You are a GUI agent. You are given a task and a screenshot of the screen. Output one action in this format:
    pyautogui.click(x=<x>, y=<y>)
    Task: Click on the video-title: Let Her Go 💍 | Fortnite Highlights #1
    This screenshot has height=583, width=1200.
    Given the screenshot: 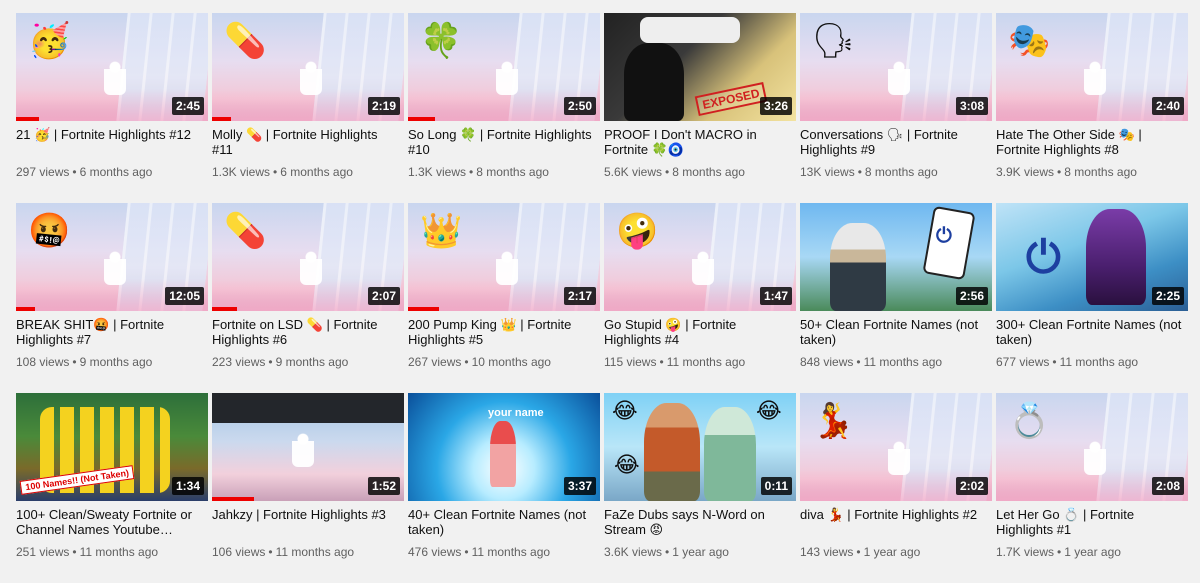 What is the action you would take?
    pyautogui.click(x=1092, y=522)
    